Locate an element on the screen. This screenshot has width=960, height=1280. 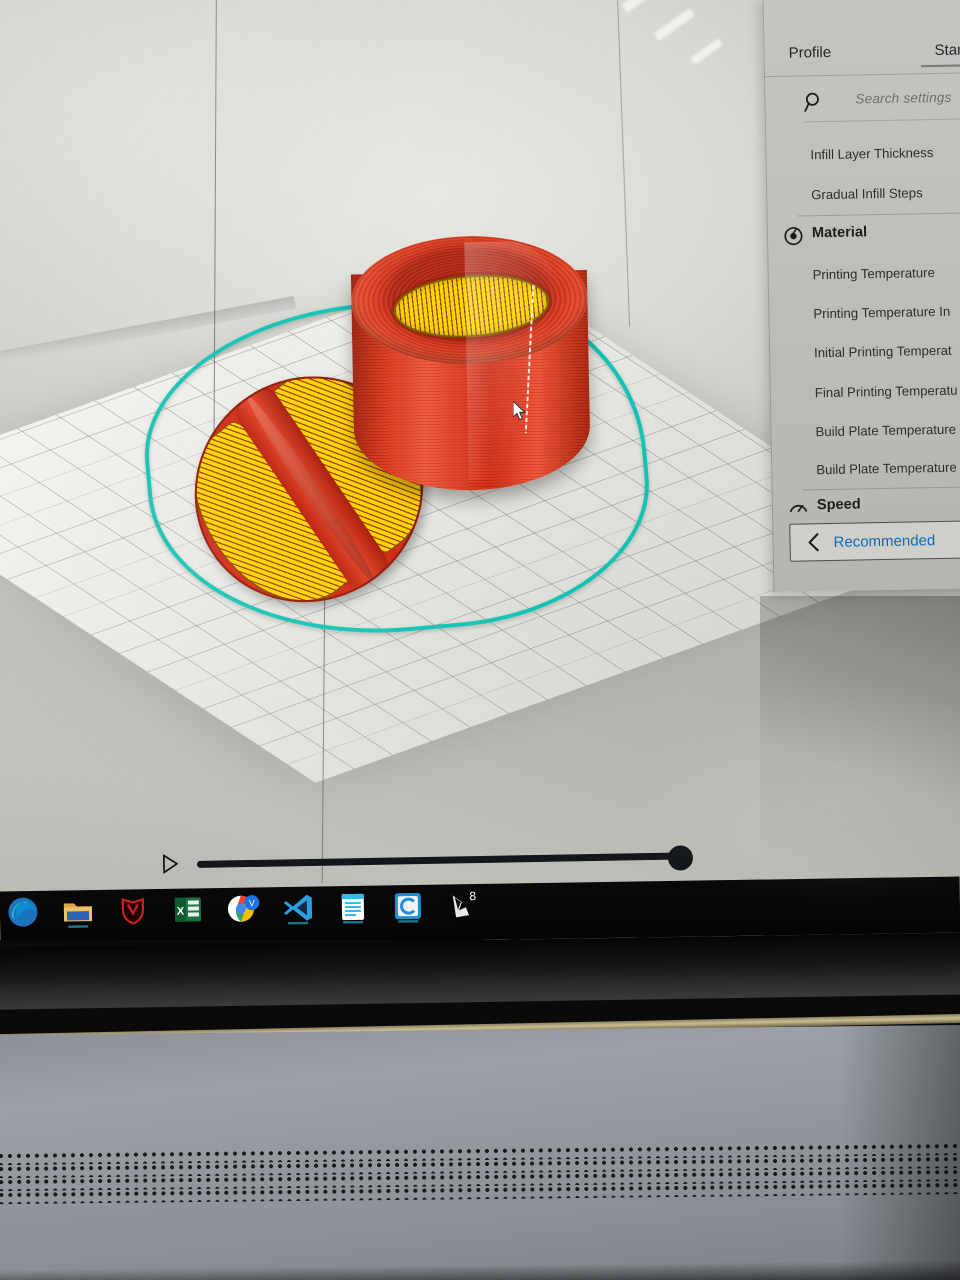
section-material: Material is located at coordinates (839, 232).